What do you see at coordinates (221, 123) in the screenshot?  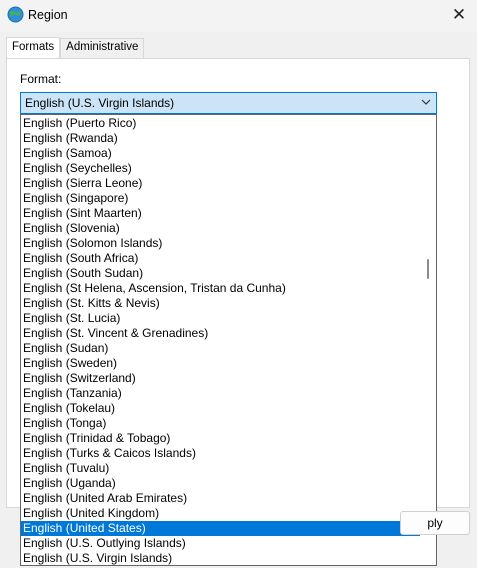 I see `list-item: English (Puerto Rico)` at bounding box center [221, 123].